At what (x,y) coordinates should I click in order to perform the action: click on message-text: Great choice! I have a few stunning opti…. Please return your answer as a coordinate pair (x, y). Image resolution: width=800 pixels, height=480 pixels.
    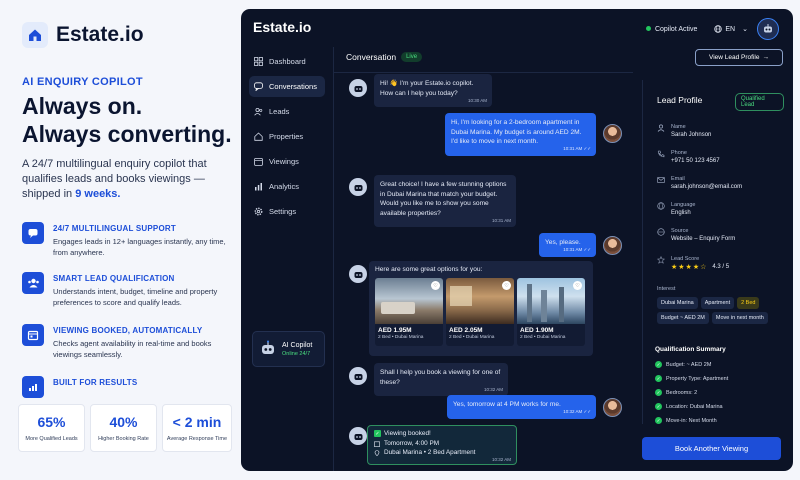
    Looking at the image, I should click on (443, 199).